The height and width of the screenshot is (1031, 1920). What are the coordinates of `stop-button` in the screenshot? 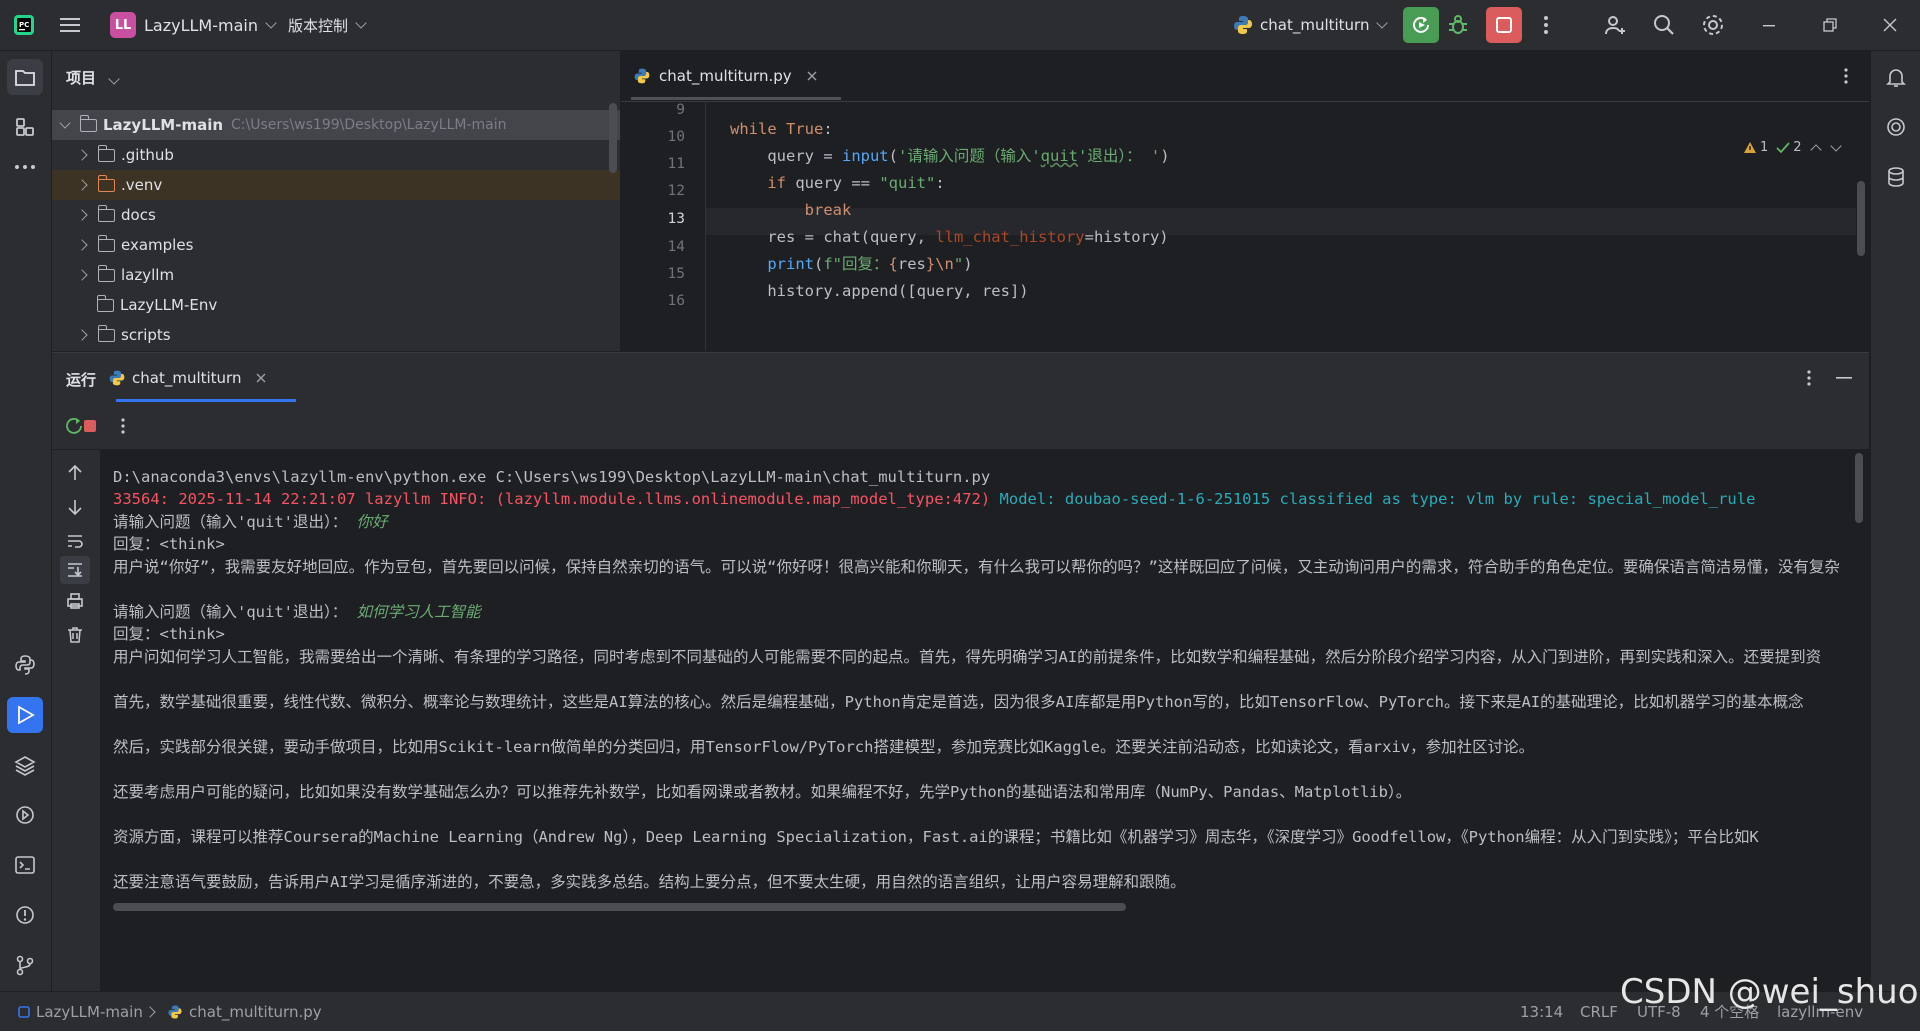 It's located at (1504, 25).